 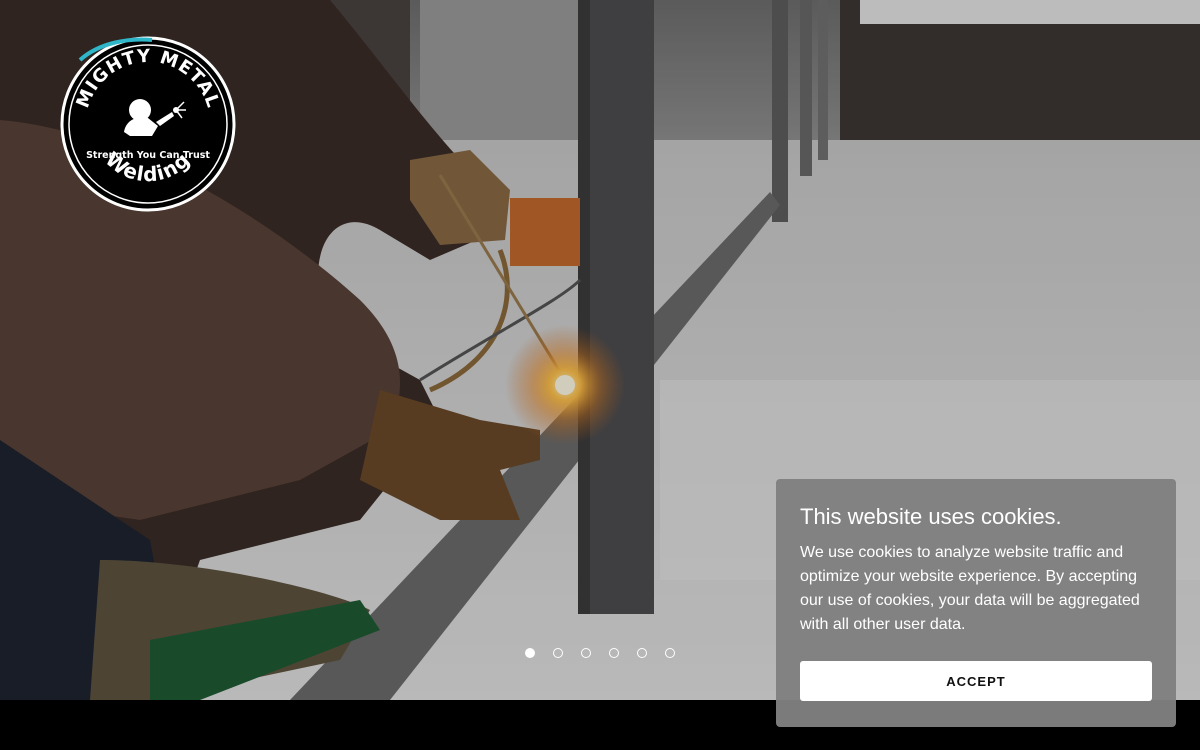 What do you see at coordinates (976, 681) in the screenshot?
I see `accept-cookies-button: ACCEPT` at bounding box center [976, 681].